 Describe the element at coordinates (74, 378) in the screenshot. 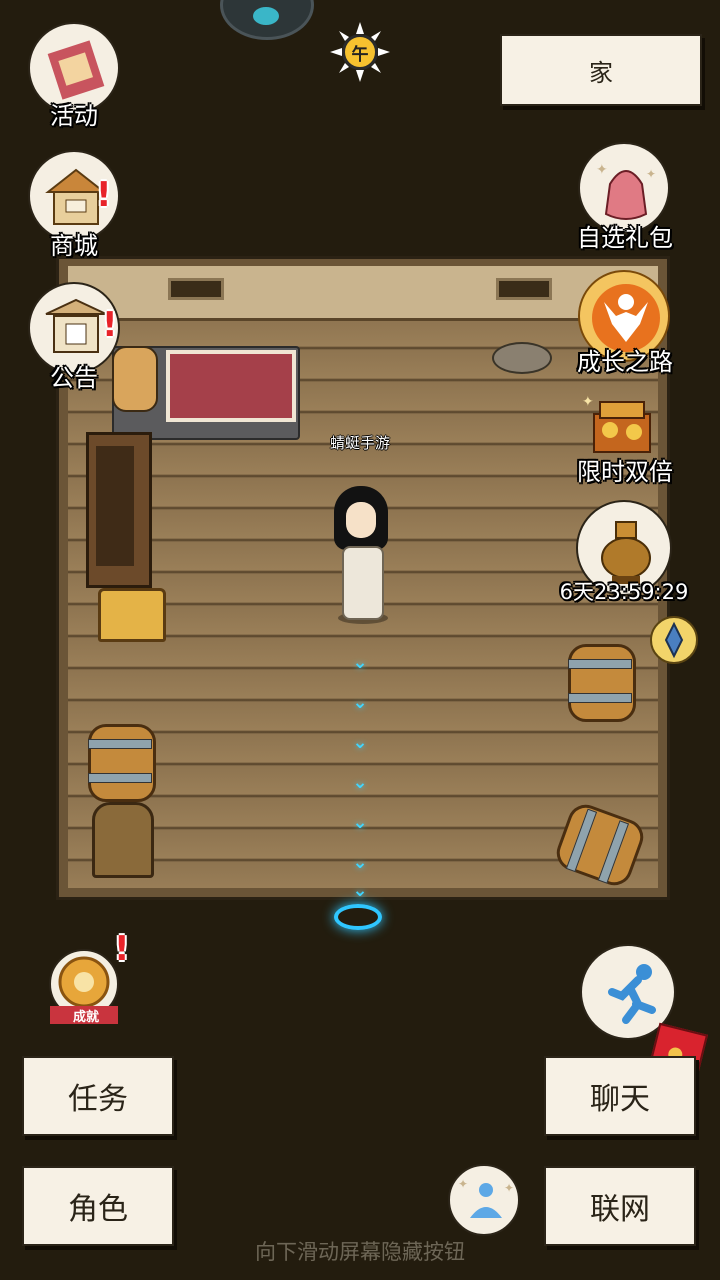

I see `notice-label: 公告` at that location.